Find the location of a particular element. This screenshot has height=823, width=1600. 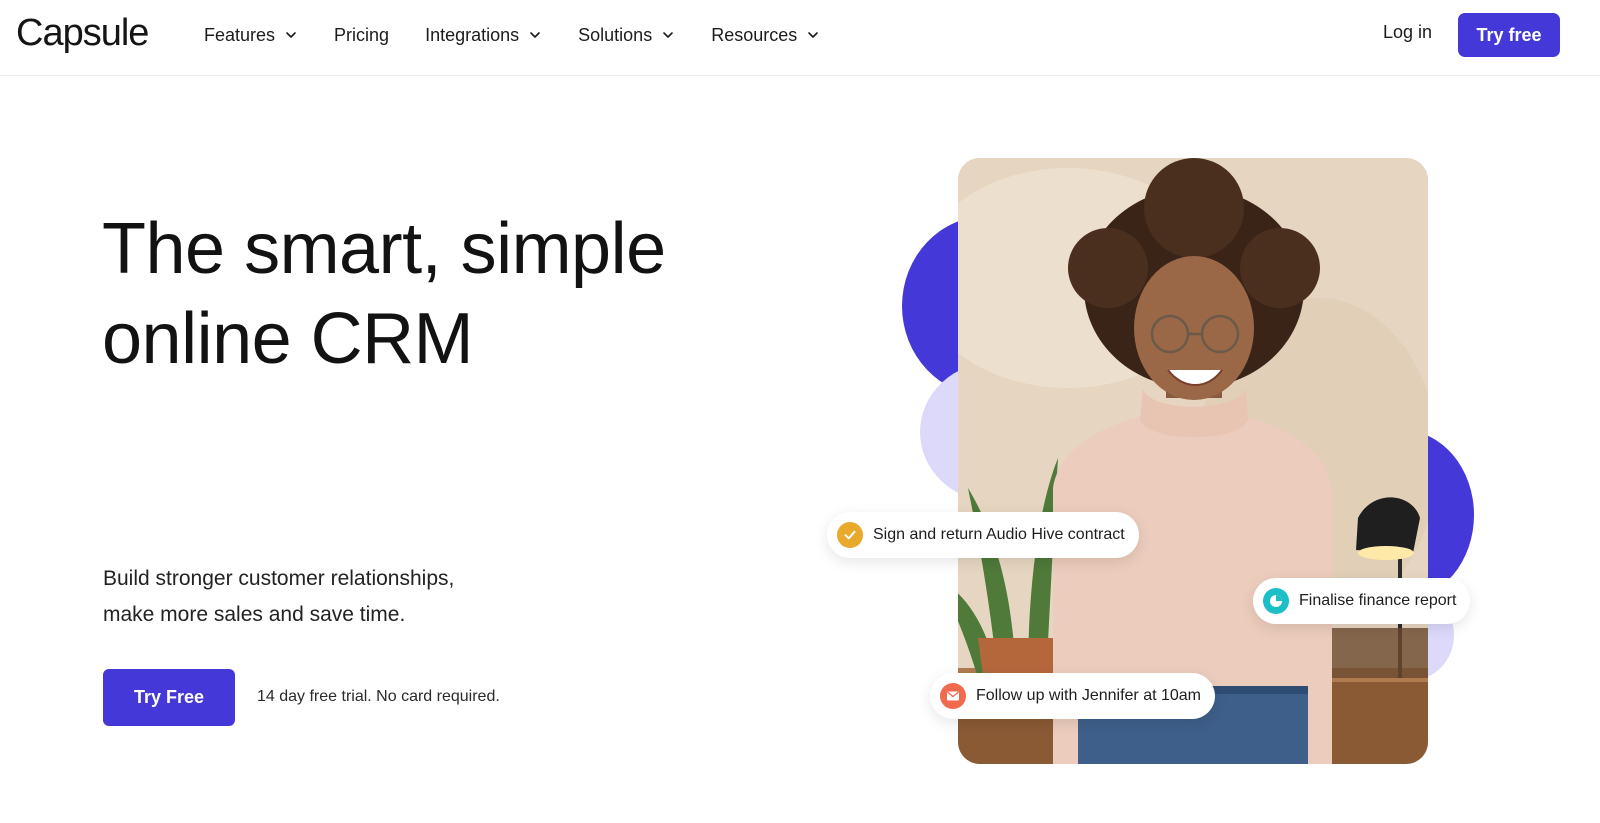

task-text: Sign and return Audio Hive contract is located at coordinates (999, 534).